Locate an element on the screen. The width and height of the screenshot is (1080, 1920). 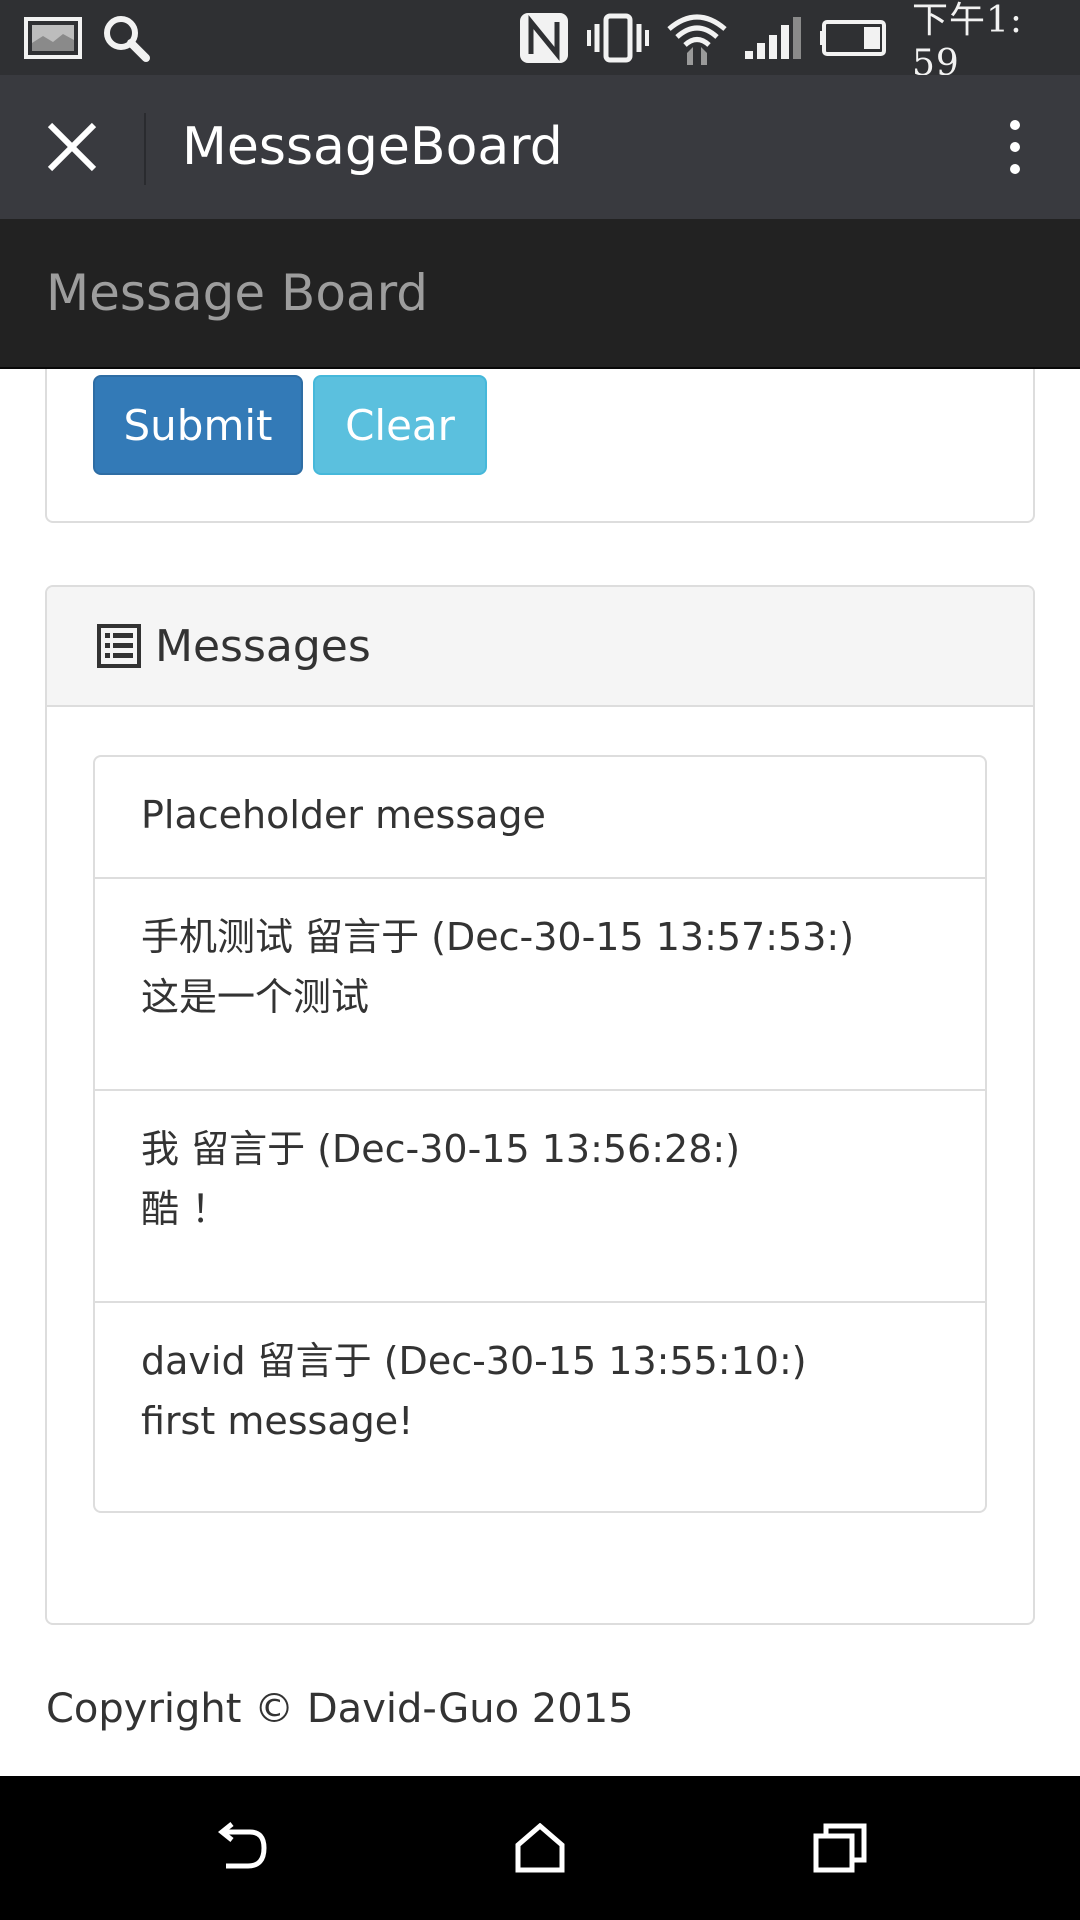
recents-icon is located at coordinates (840, 1848).